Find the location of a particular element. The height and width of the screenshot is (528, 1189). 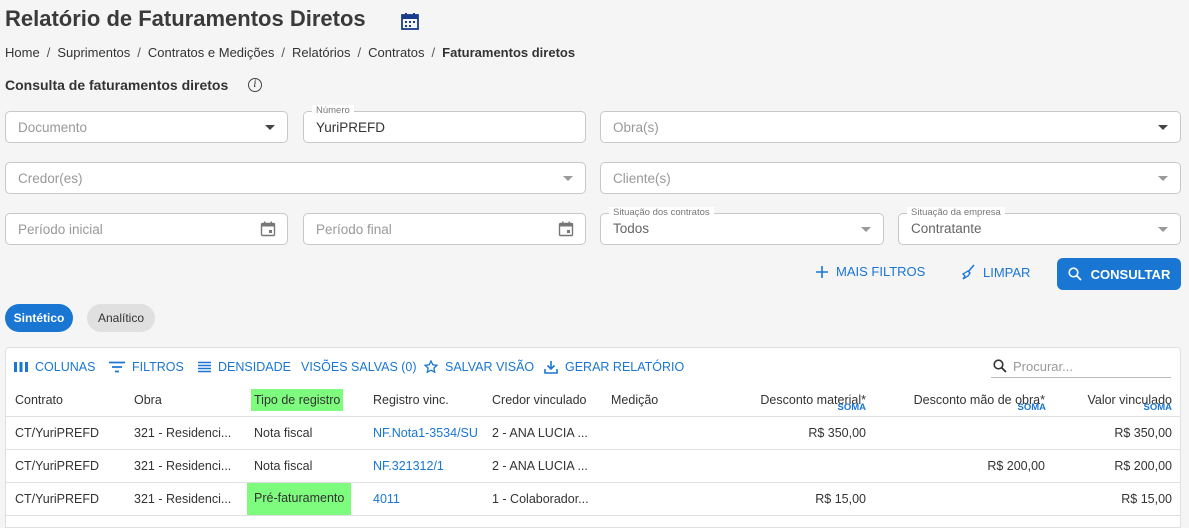

cell-desconto-material: R$ 15,00 is located at coordinates (840, 499).